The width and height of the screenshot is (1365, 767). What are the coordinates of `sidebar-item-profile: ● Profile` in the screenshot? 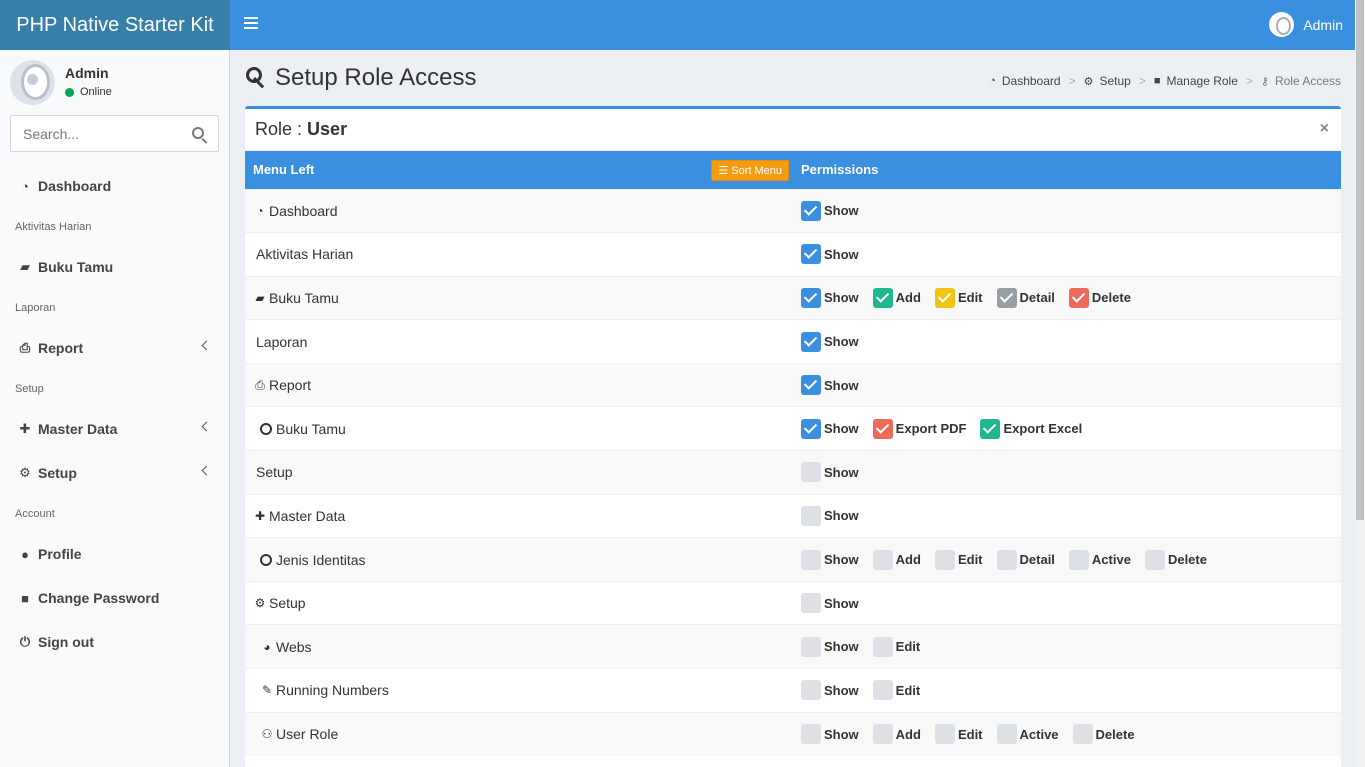 It's located at (114, 554).